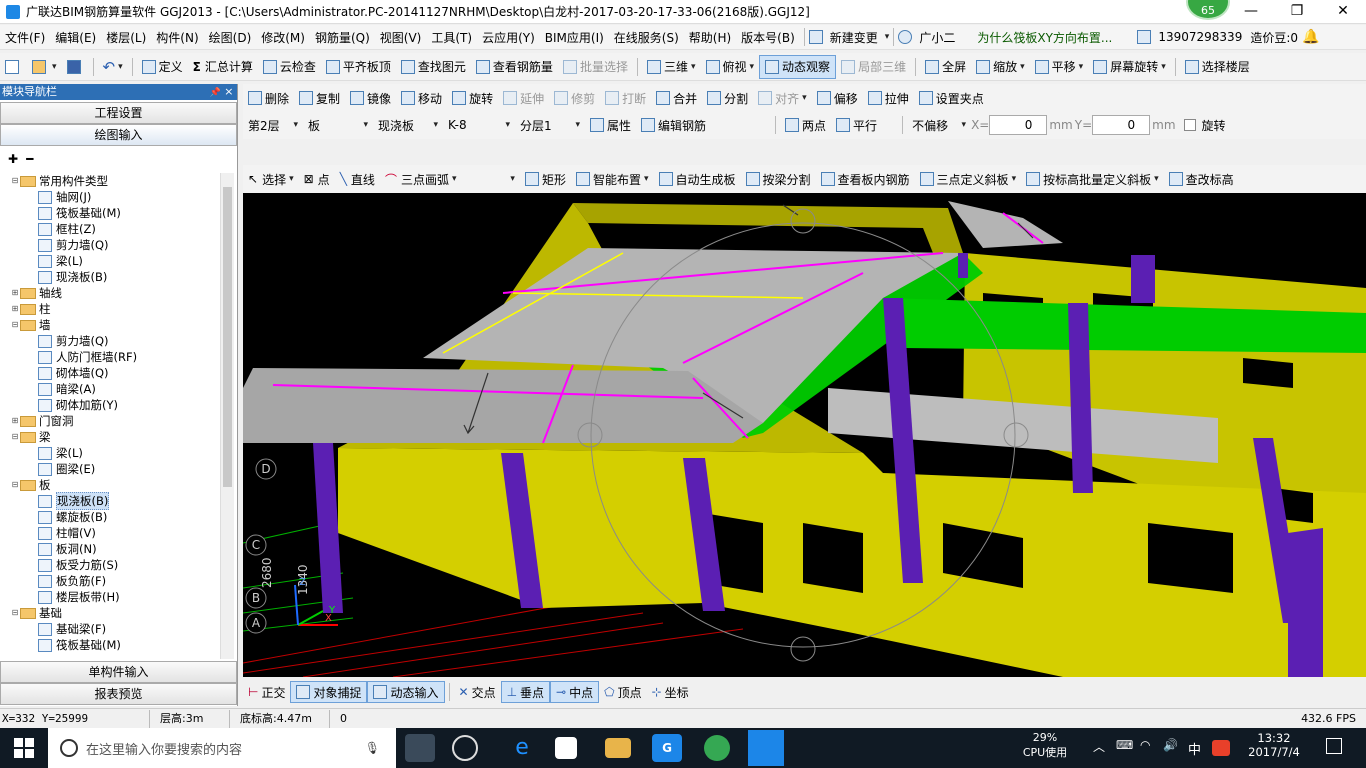 The width and height of the screenshot is (1366, 768). What do you see at coordinates (13, 159) in the screenshot?
I see `expand-all-icon: ✚` at bounding box center [13, 159].